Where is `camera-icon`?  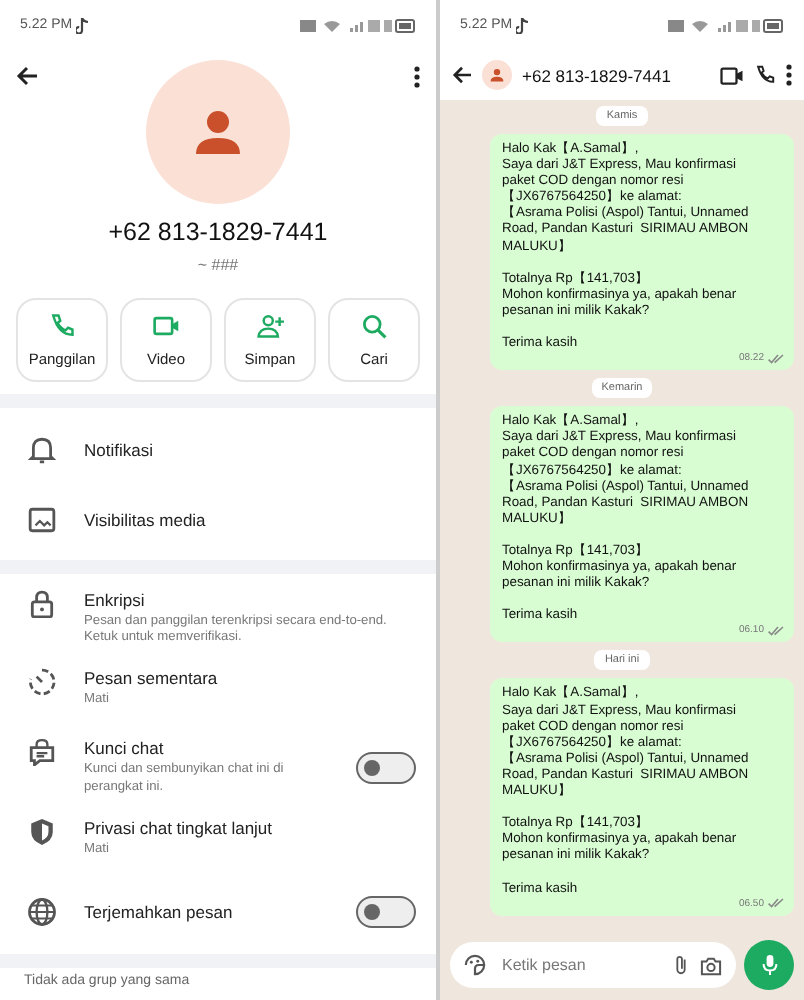 camera-icon is located at coordinates (711, 965).